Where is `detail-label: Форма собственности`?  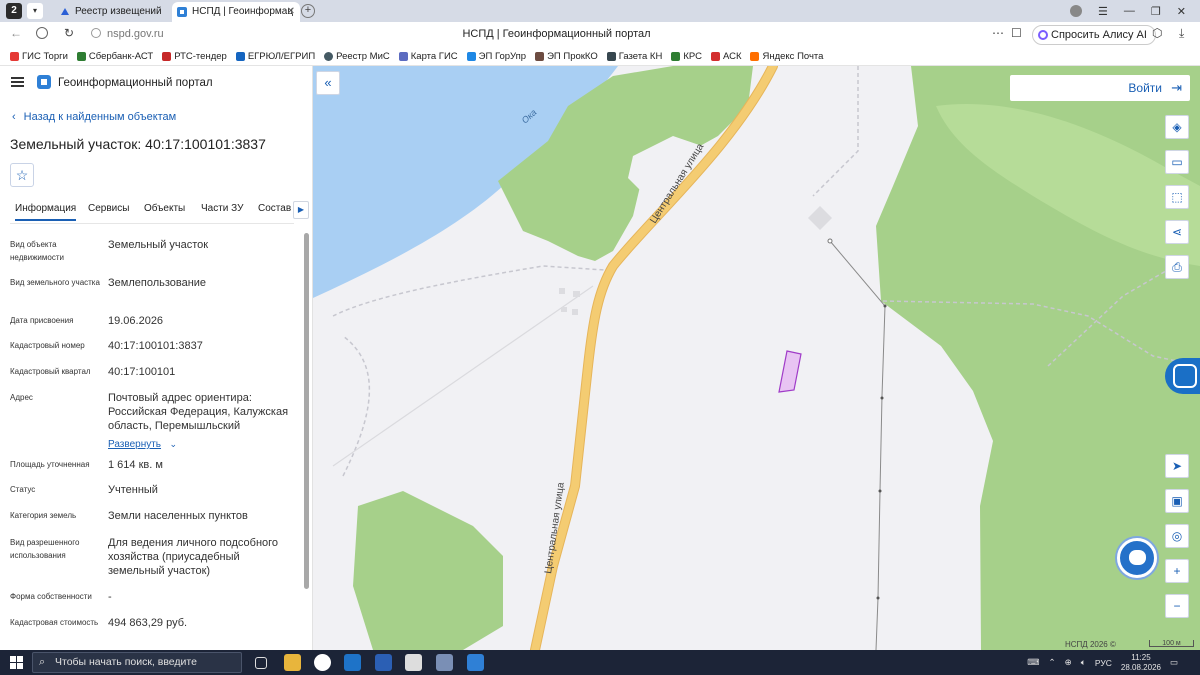 detail-label: Форма собственности is located at coordinates (51, 596).